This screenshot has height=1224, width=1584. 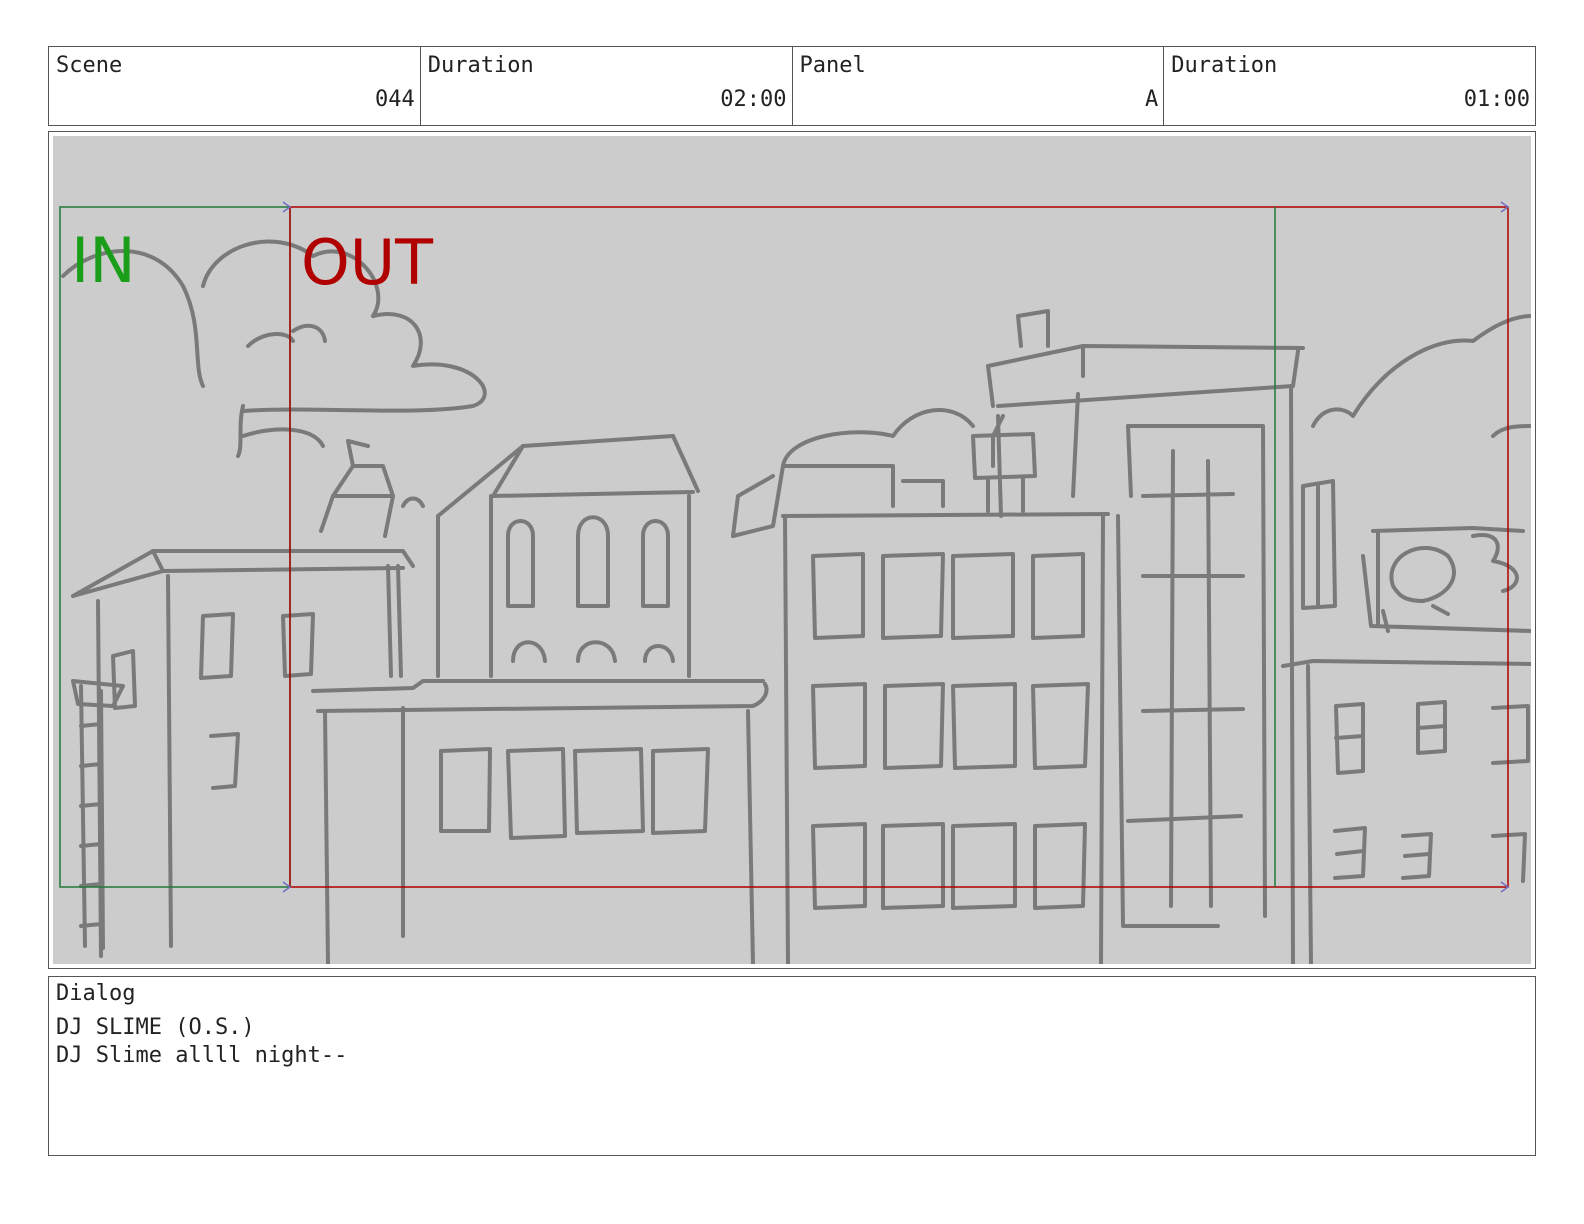 I want to click on scene-label: Scene, so click(x=89, y=65).